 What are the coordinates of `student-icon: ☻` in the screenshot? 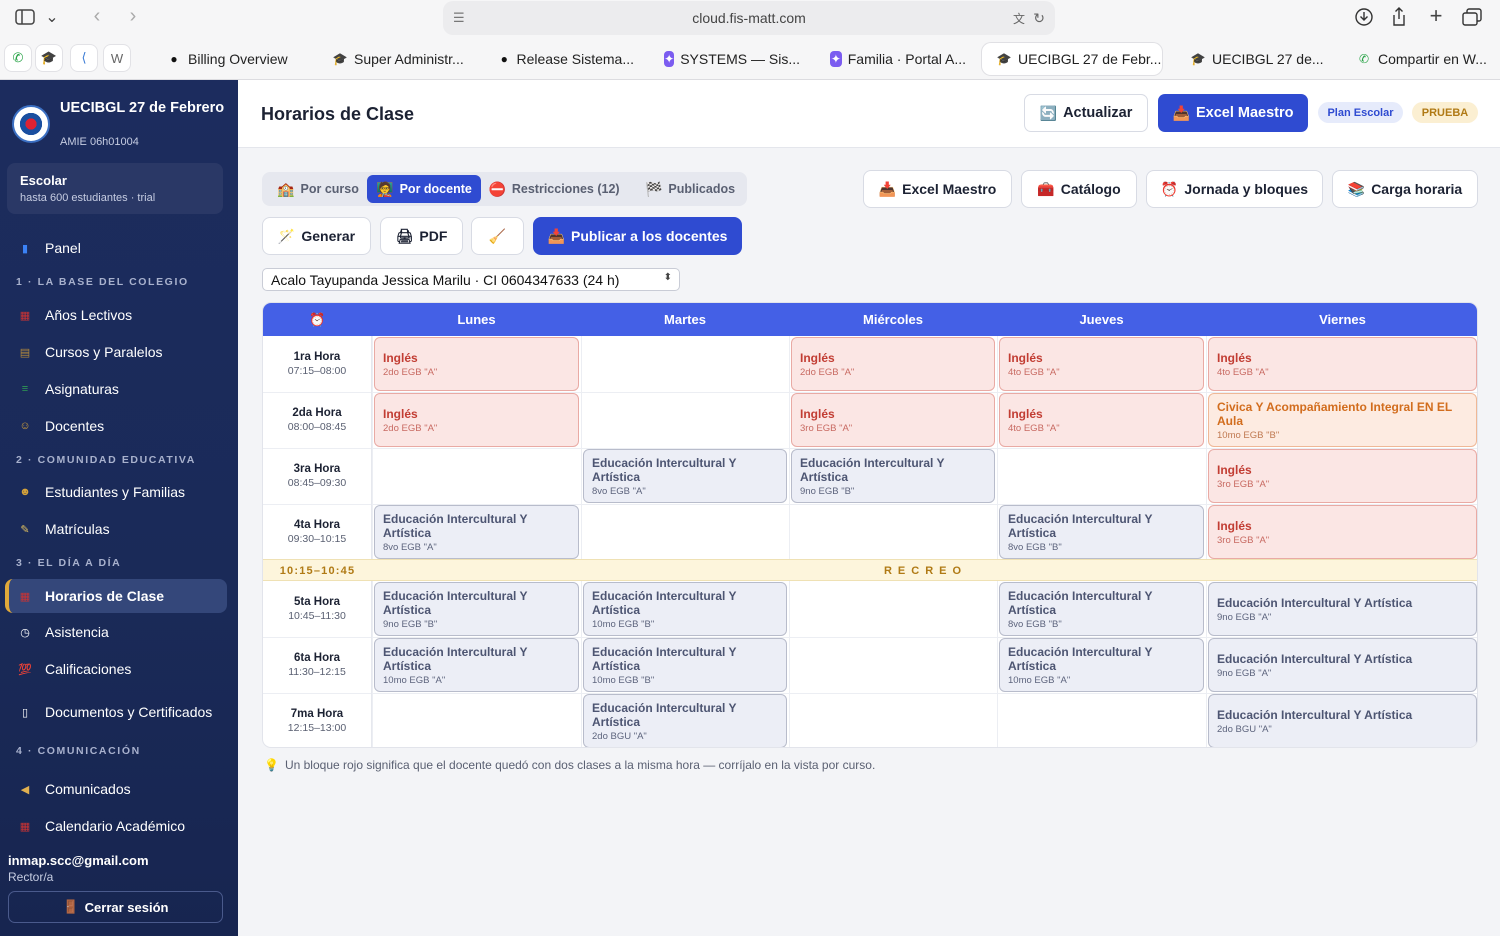 It's located at (25, 492).